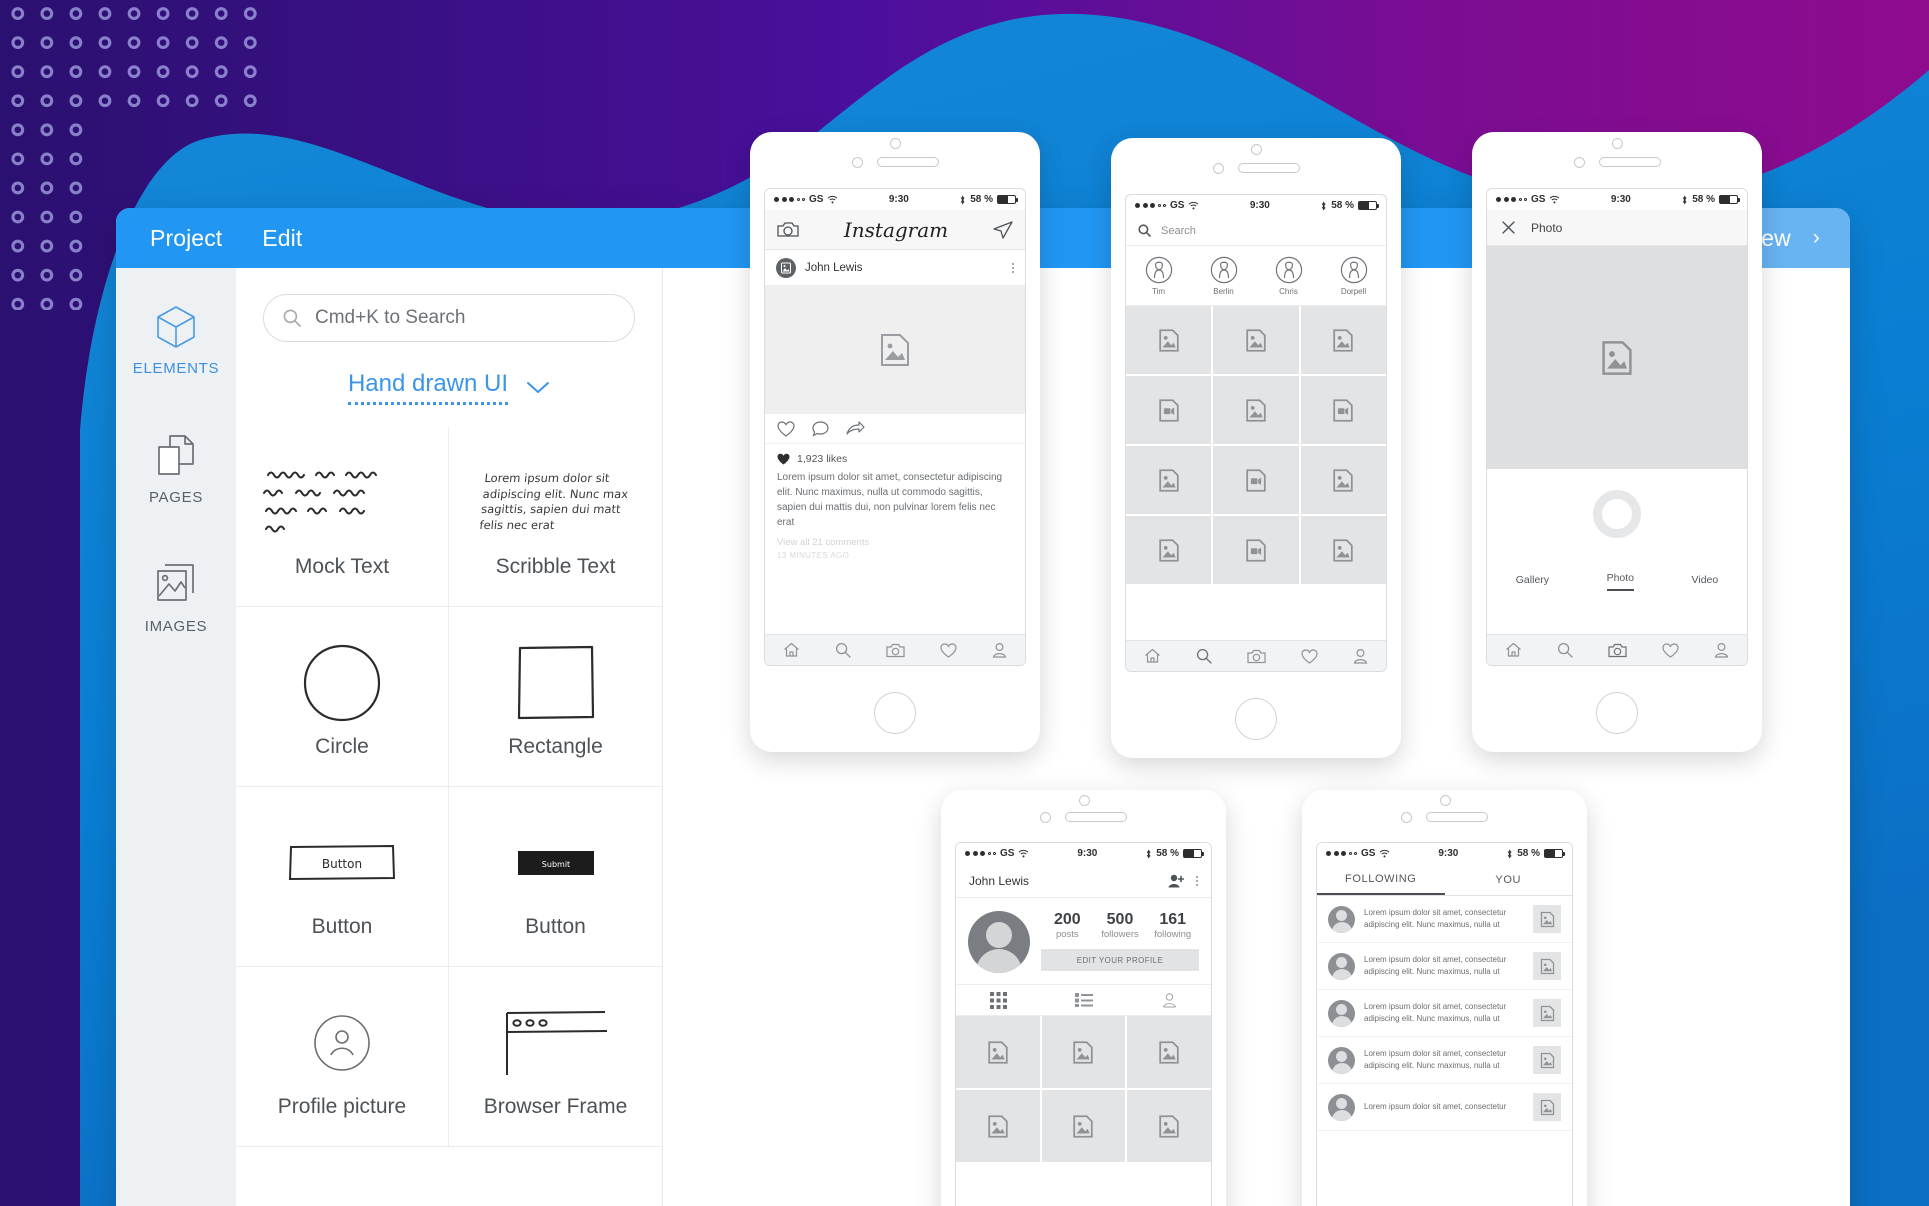 This screenshot has height=1206, width=1929. Describe the element at coordinates (342, 1057) in the screenshot. I see `element-profile-picture: Profile picture` at that location.